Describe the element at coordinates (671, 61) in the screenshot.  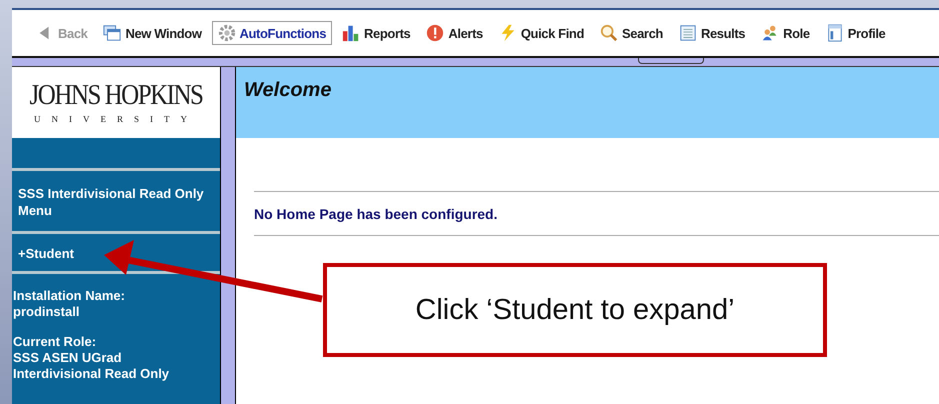
I see `collapse-handle` at that location.